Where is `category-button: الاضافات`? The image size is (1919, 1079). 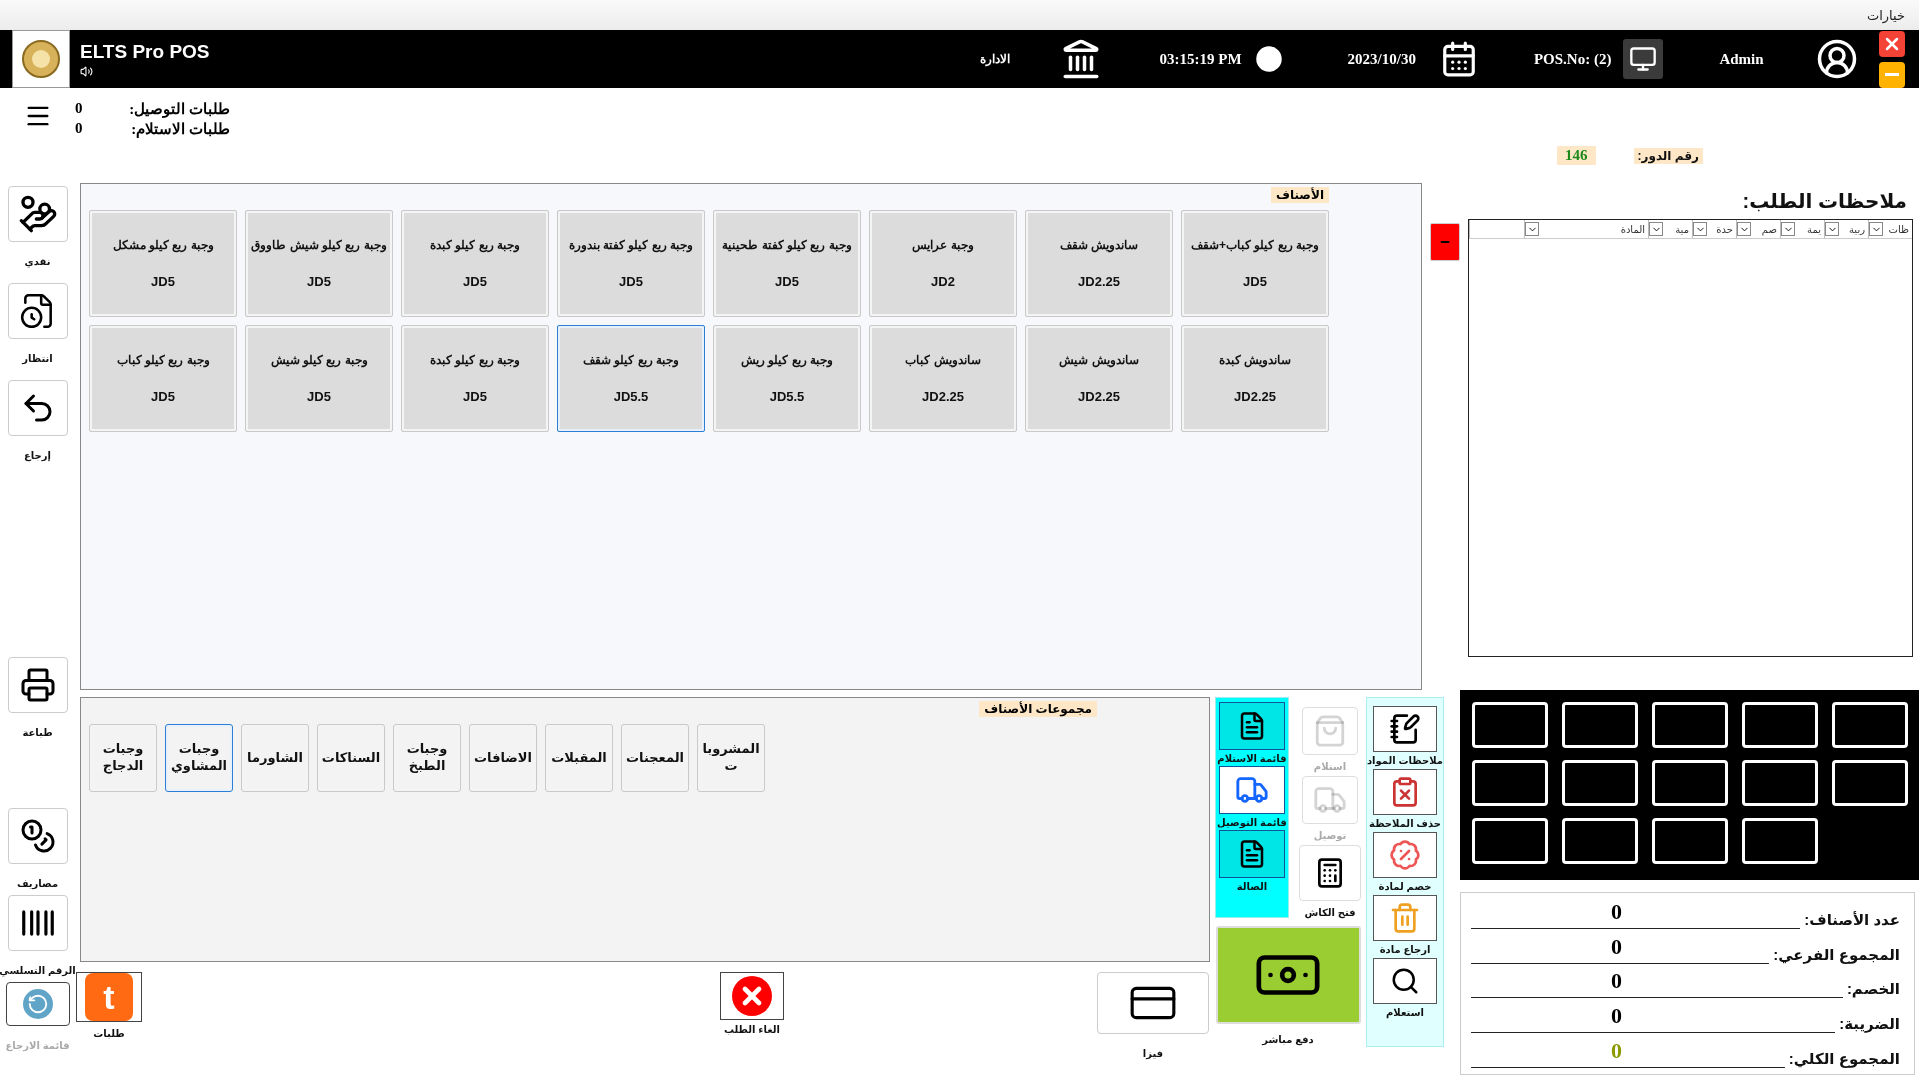
category-button: الاضافات is located at coordinates (503, 758).